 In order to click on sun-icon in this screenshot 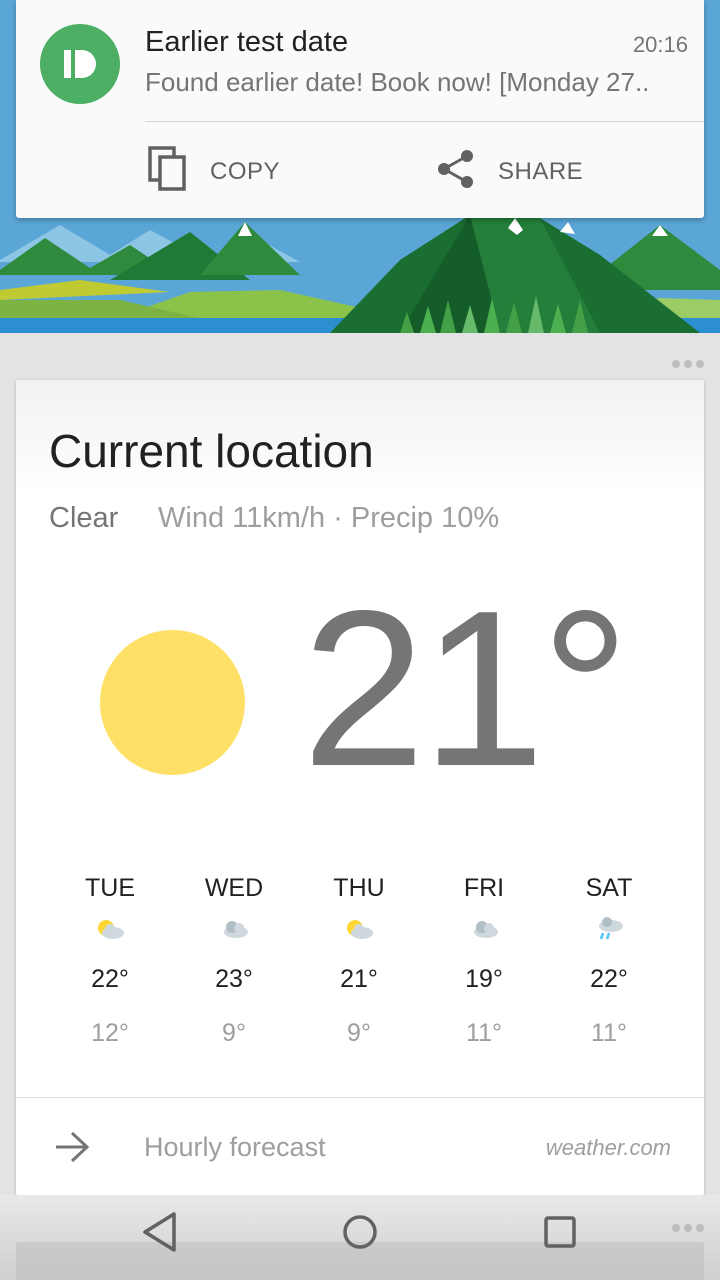, I will do `click(172, 702)`.